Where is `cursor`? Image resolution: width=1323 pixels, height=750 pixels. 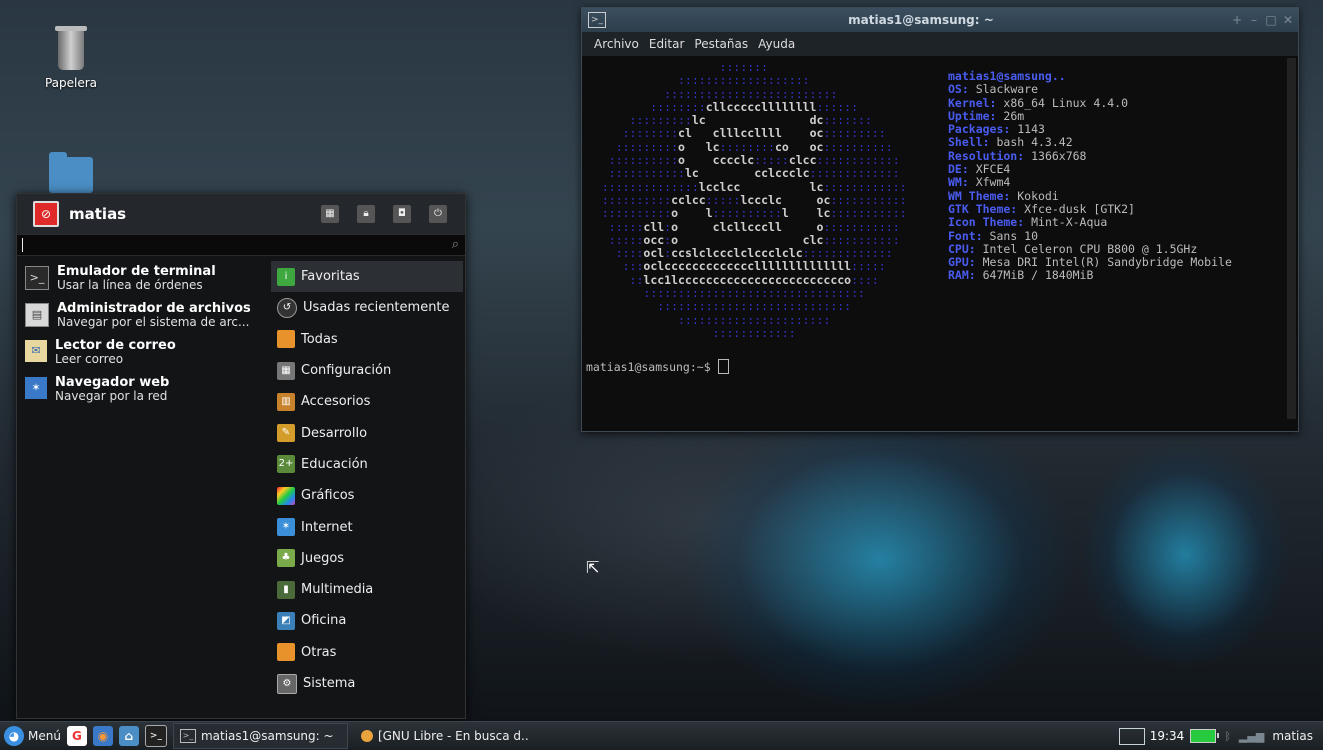 cursor is located at coordinates (723, 366).